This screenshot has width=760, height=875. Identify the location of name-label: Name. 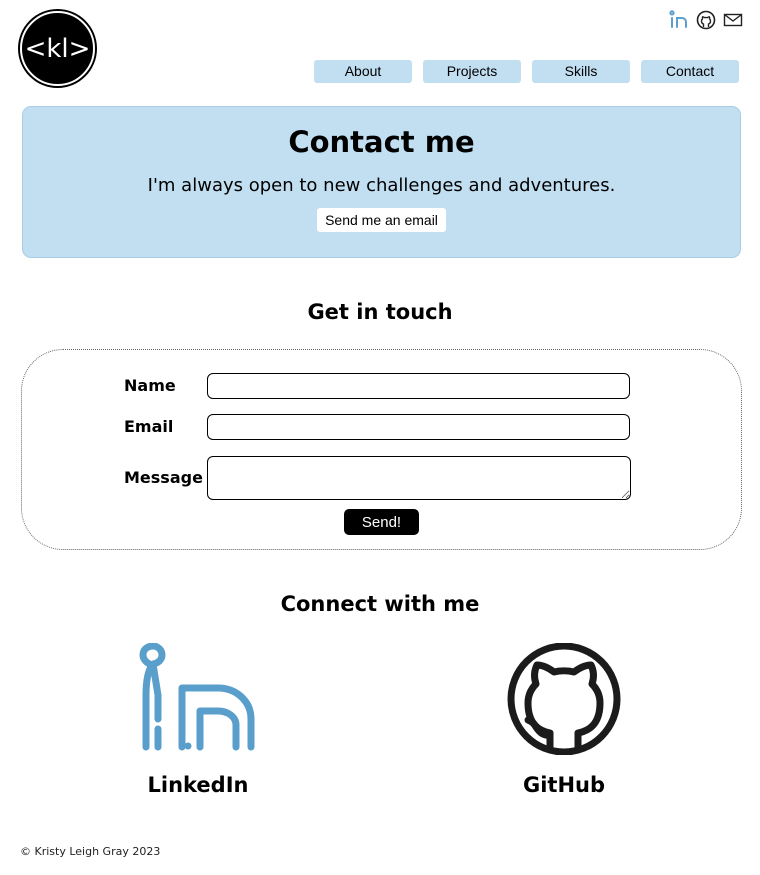
(150, 385).